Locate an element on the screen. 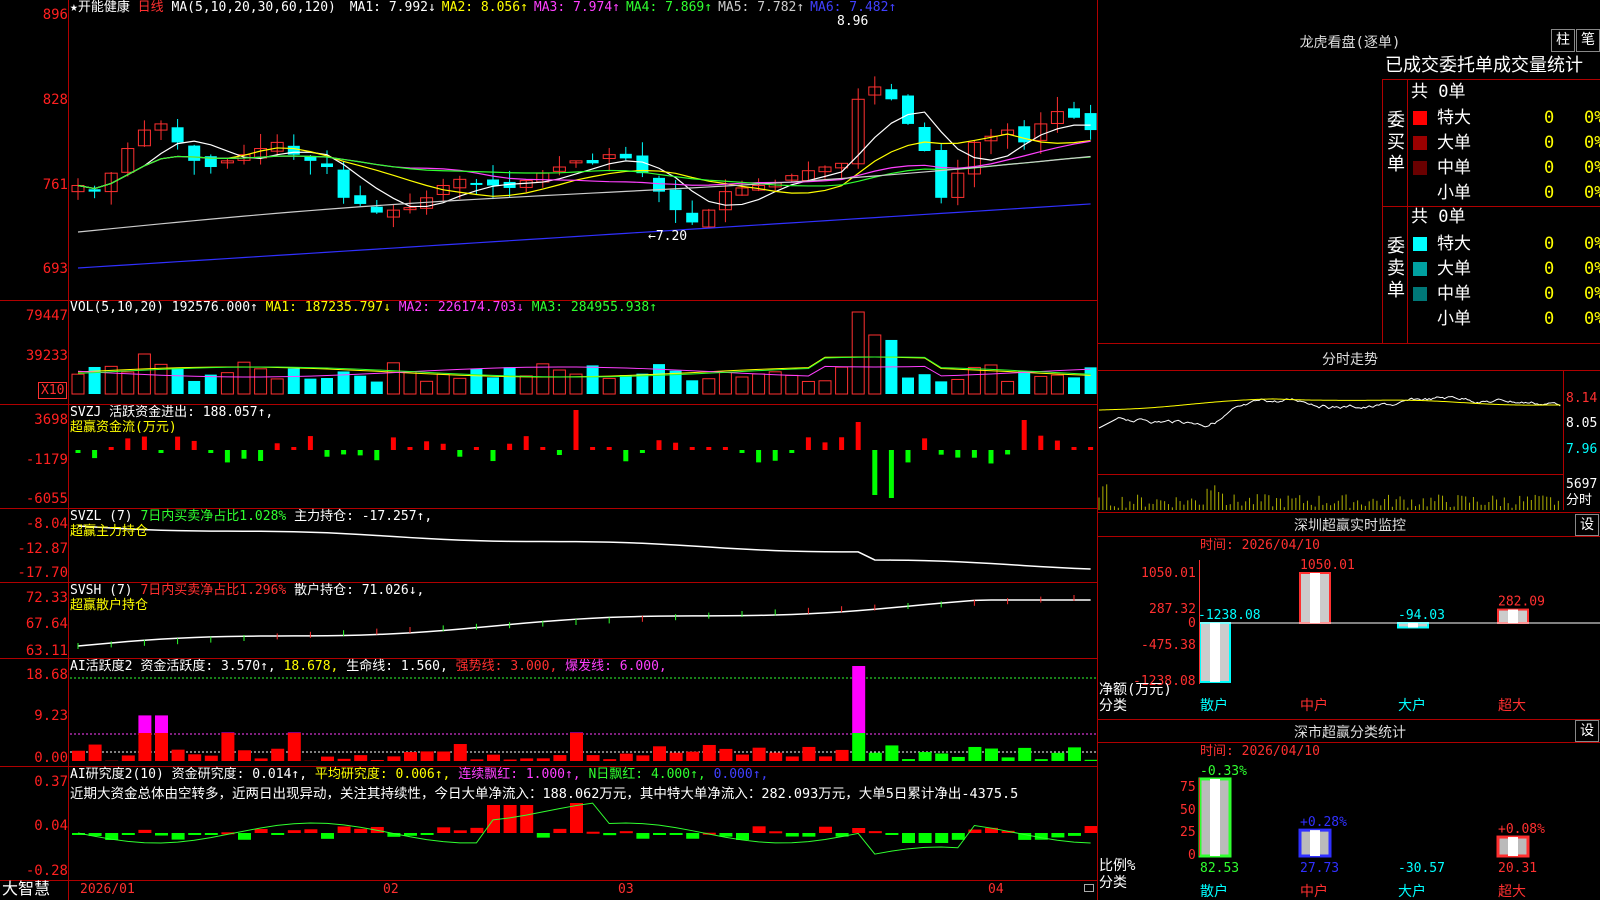 The height and width of the screenshot is (900, 1600). ai1-value2: 18.678, is located at coordinates (311, 666).